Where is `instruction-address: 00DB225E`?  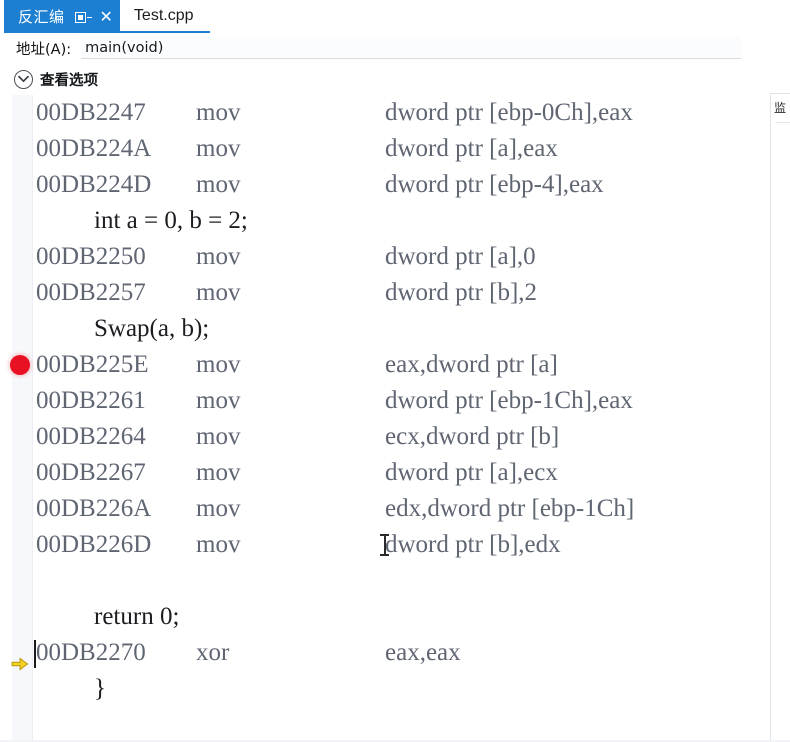
instruction-address: 00DB225E is located at coordinates (92, 364).